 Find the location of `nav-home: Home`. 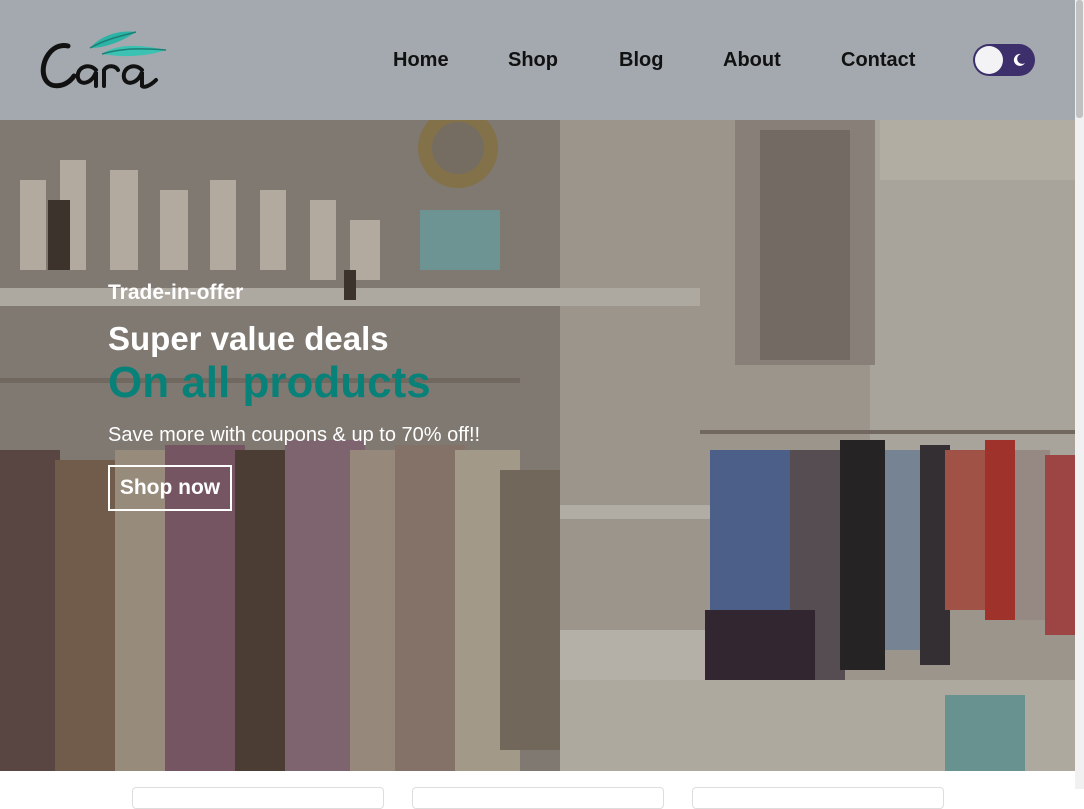

nav-home: Home is located at coordinates (421, 60).